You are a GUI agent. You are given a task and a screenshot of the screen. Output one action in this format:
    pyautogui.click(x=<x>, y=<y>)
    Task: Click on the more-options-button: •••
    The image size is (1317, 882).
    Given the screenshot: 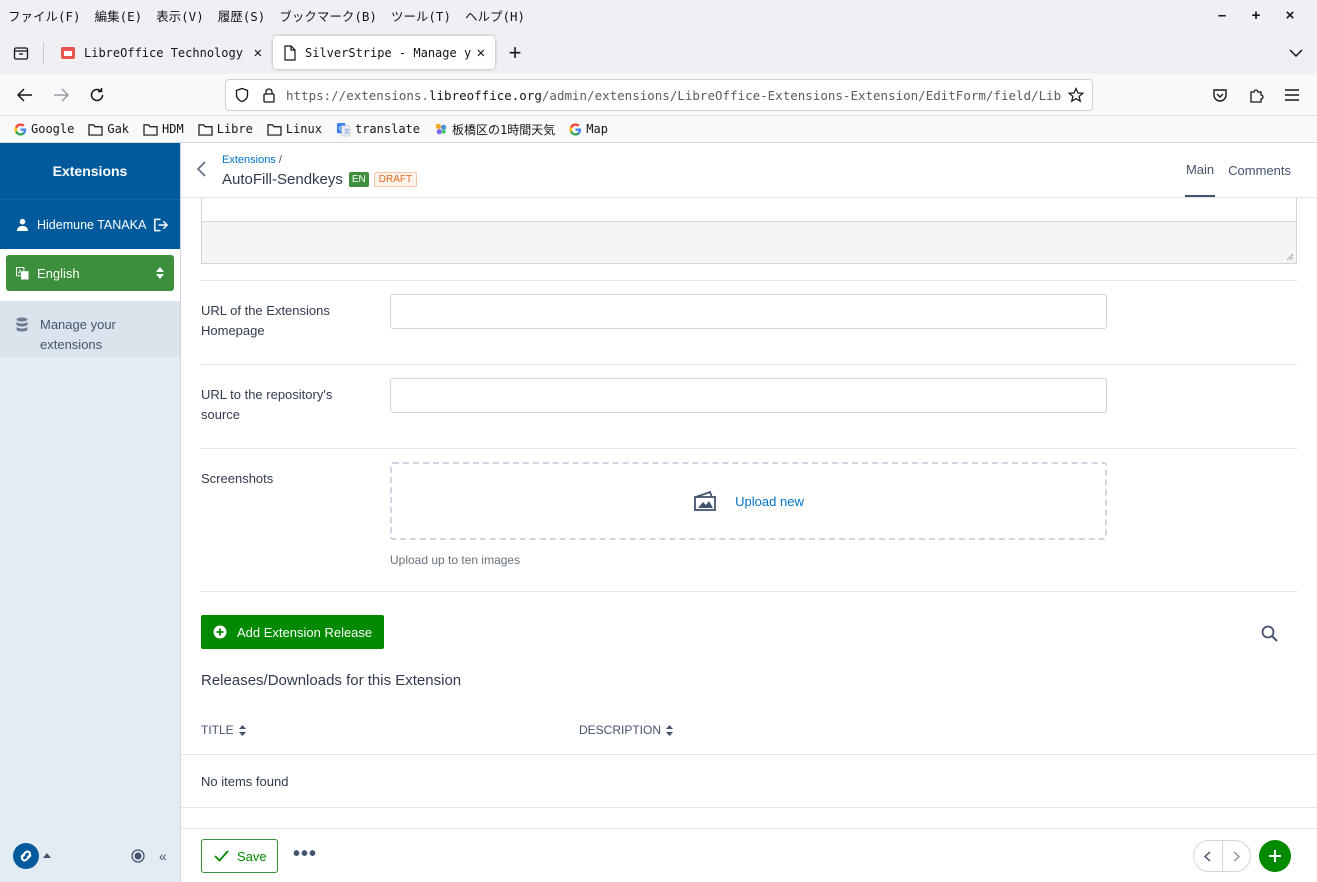 What is the action you would take?
    pyautogui.click(x=305, y=854)
    